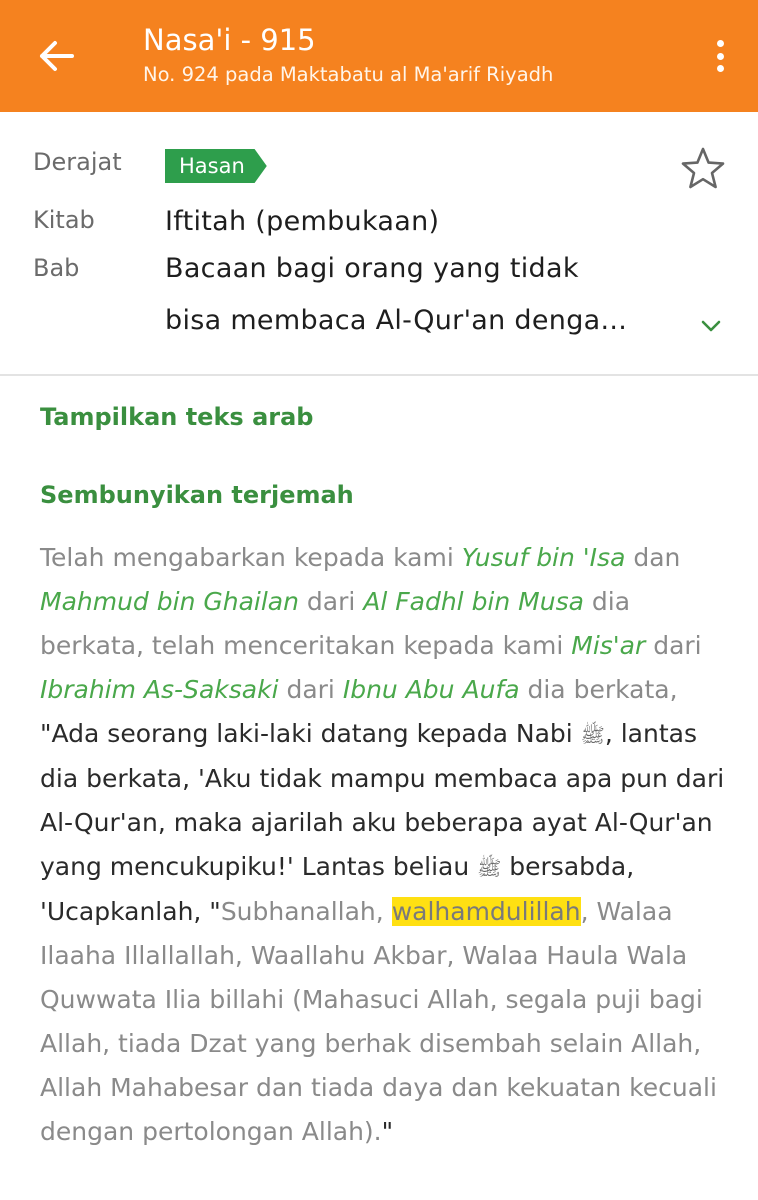 The height and width of the screenshot is (1200, 758). Describe the element at coordinates (176, 417) in the screenshot. I see `show-arabic-link: Tampilkan teks arab` at that location.